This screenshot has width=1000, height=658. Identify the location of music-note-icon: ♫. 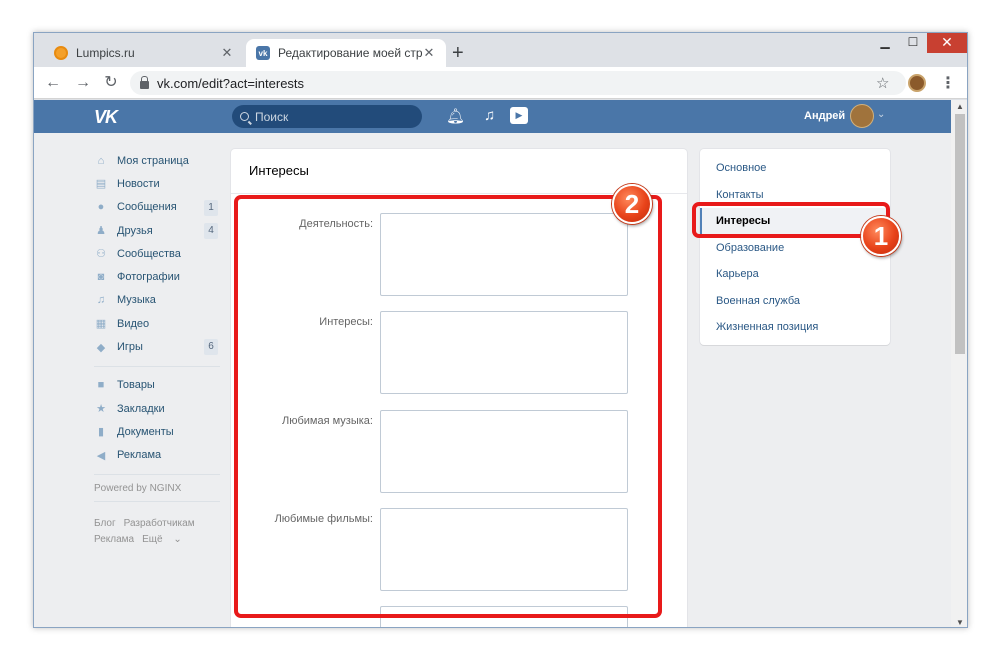
(489, 115).